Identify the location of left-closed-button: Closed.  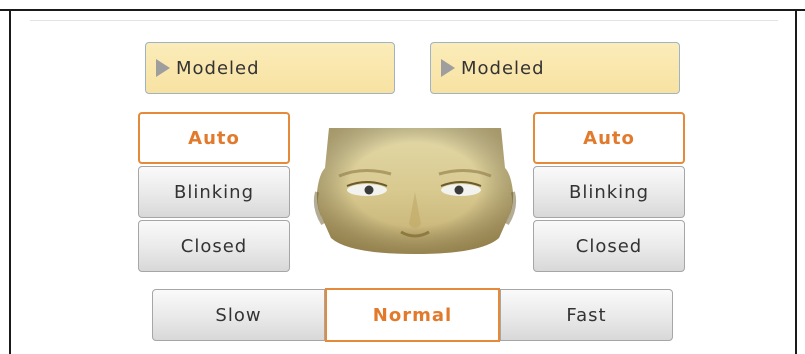
(214, 246).